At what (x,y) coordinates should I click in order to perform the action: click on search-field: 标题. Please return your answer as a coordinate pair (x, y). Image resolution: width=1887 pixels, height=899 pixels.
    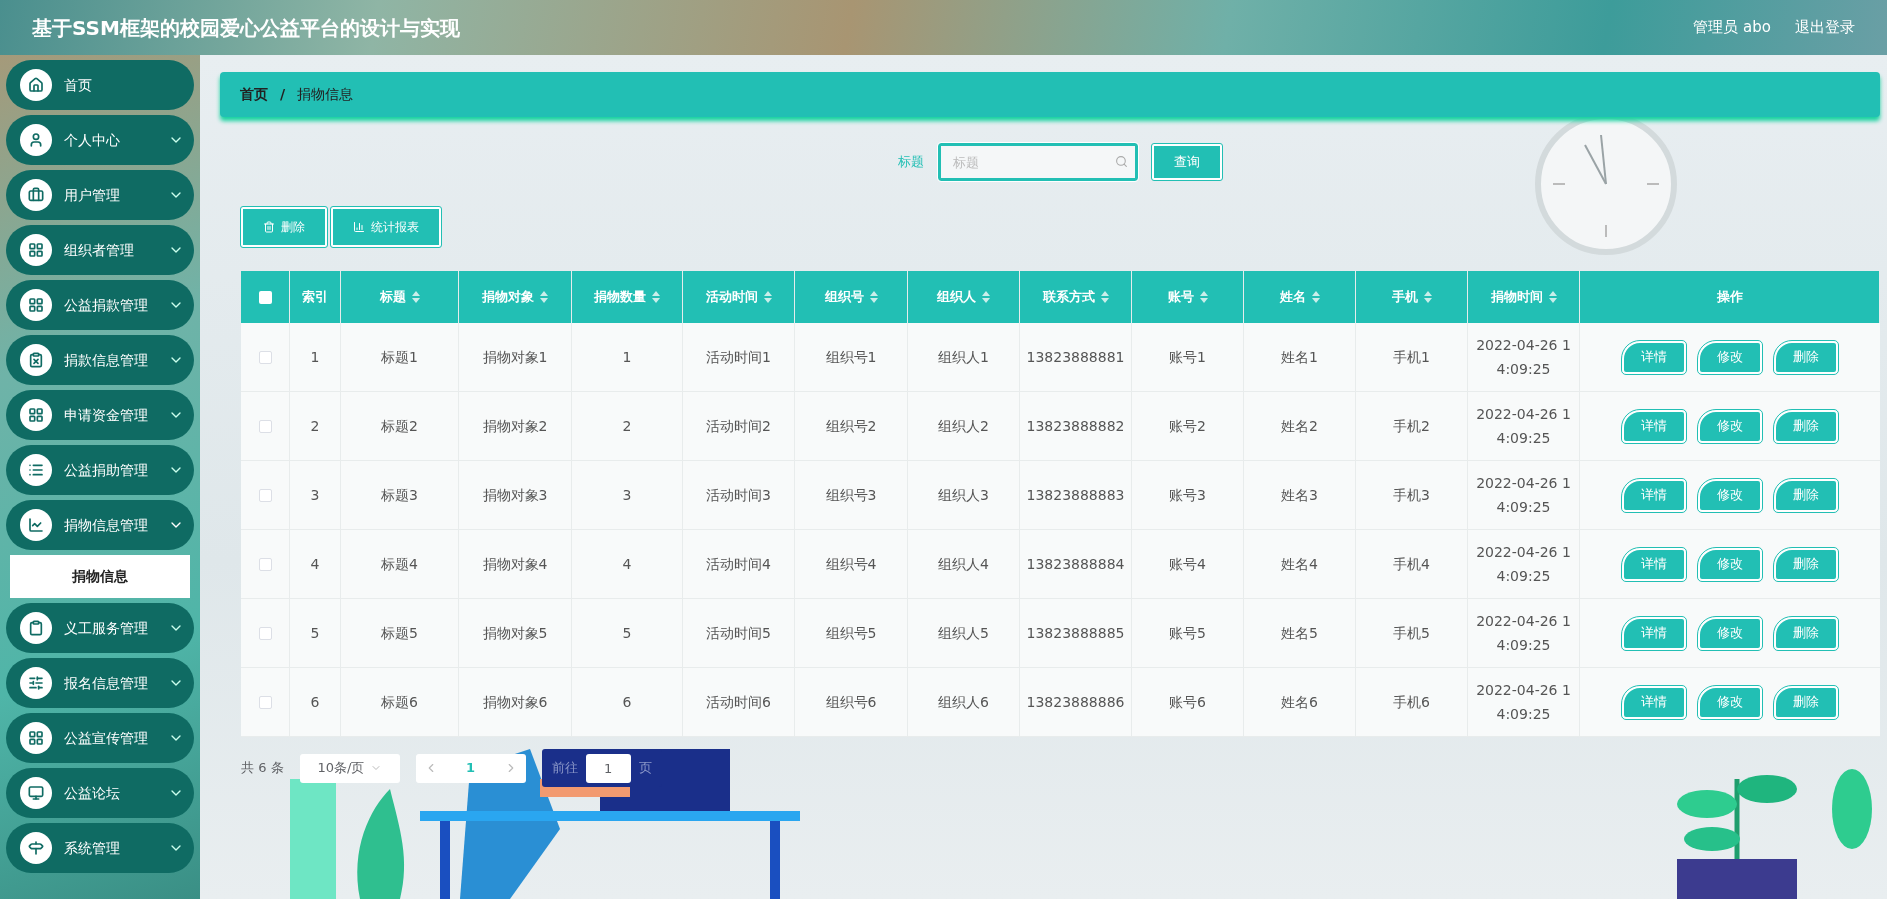
    Looking at the image, I should click on (1038, 162).